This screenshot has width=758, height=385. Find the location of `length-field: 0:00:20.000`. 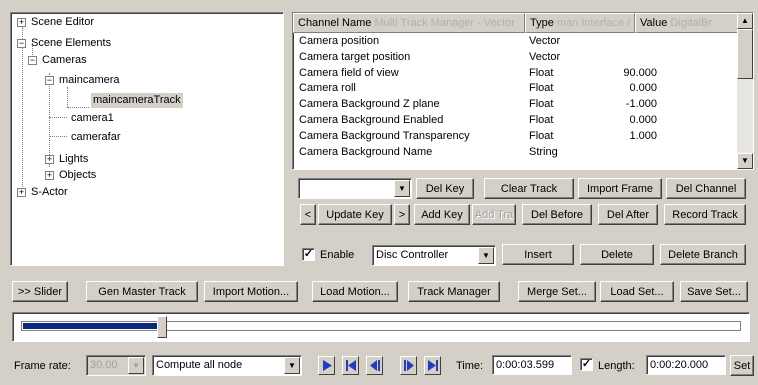

length-field: 0:00:20.000 is located at coordinates (686, 365).